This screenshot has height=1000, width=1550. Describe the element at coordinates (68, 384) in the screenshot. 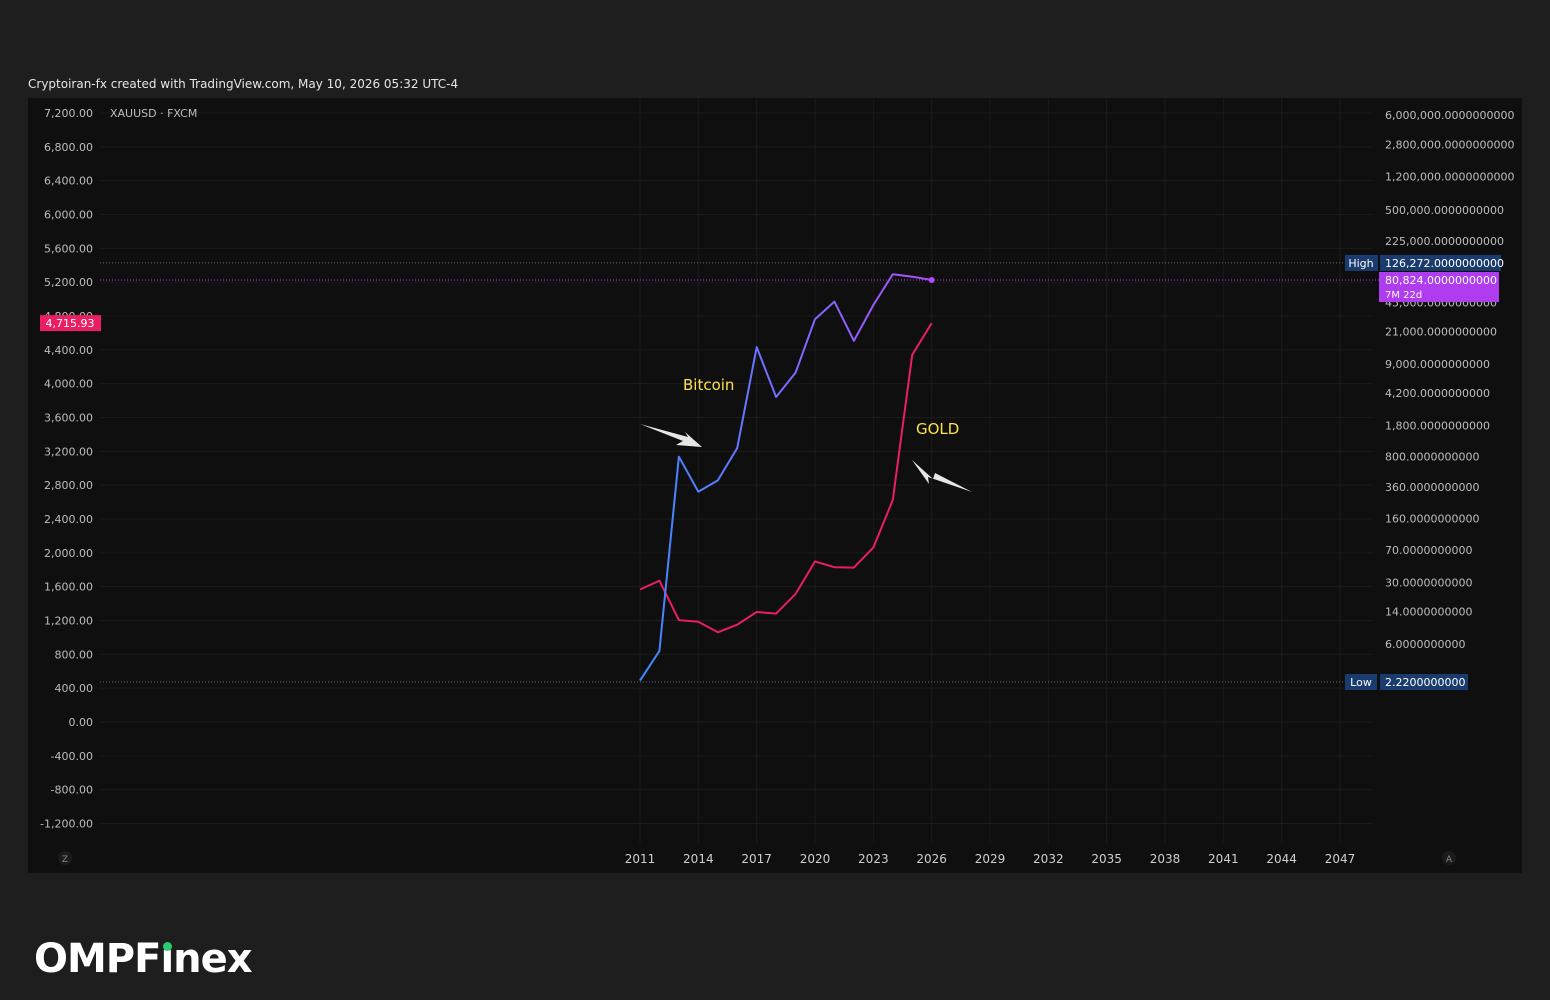

I see `left-tick-label: 4,000.00` at that location.